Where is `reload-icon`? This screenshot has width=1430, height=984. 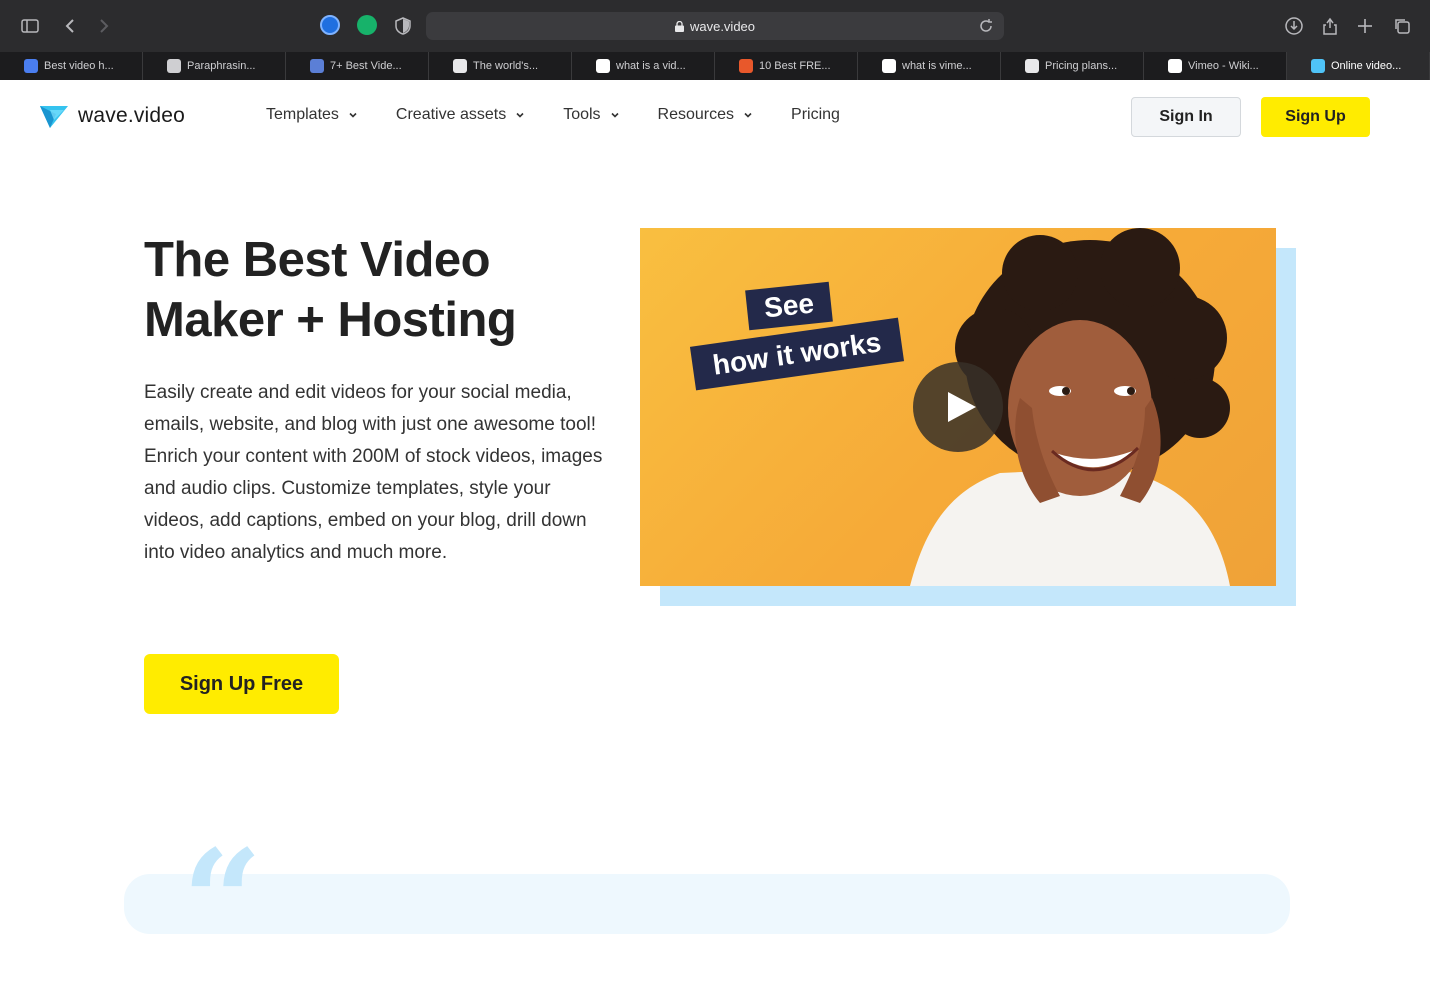 reload-icon is located at coordinates (986, 26).